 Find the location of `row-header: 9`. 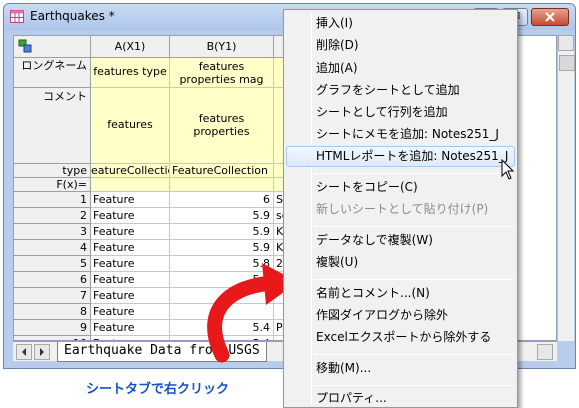

row-header: 9 is located at coordinates (52, 328).